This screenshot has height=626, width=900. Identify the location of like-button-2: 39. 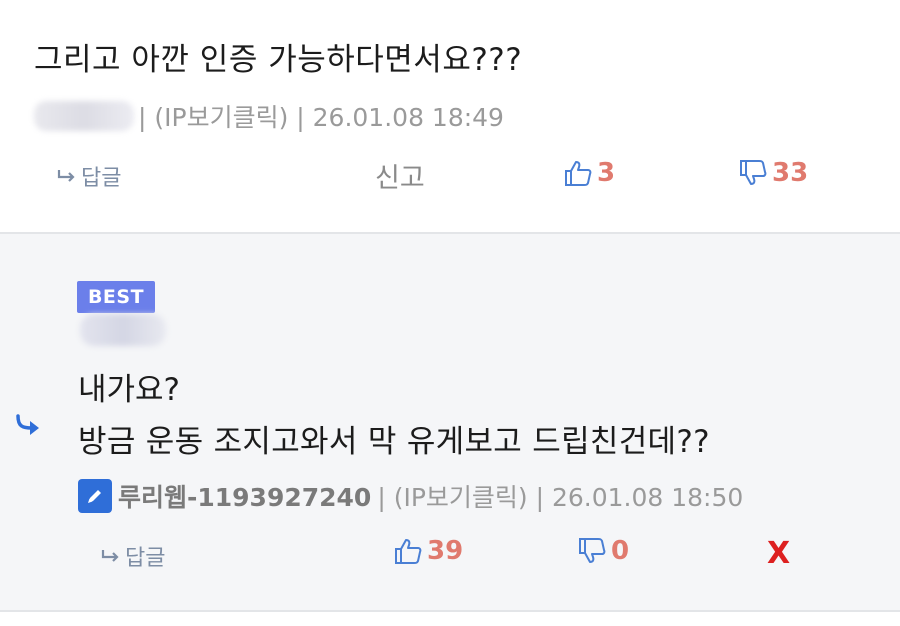
(428, 551).